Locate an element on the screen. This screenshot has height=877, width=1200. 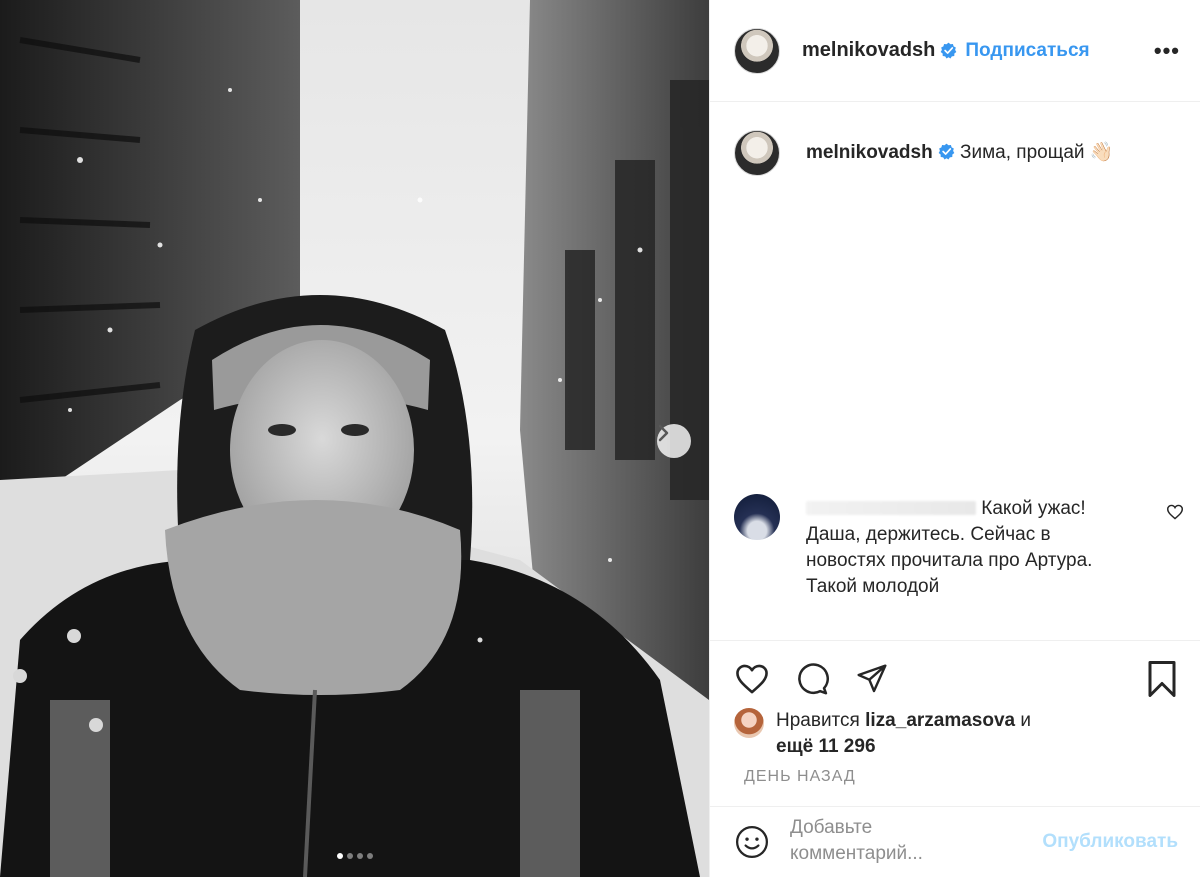
author-avatar is located at coordinates (757, 50).